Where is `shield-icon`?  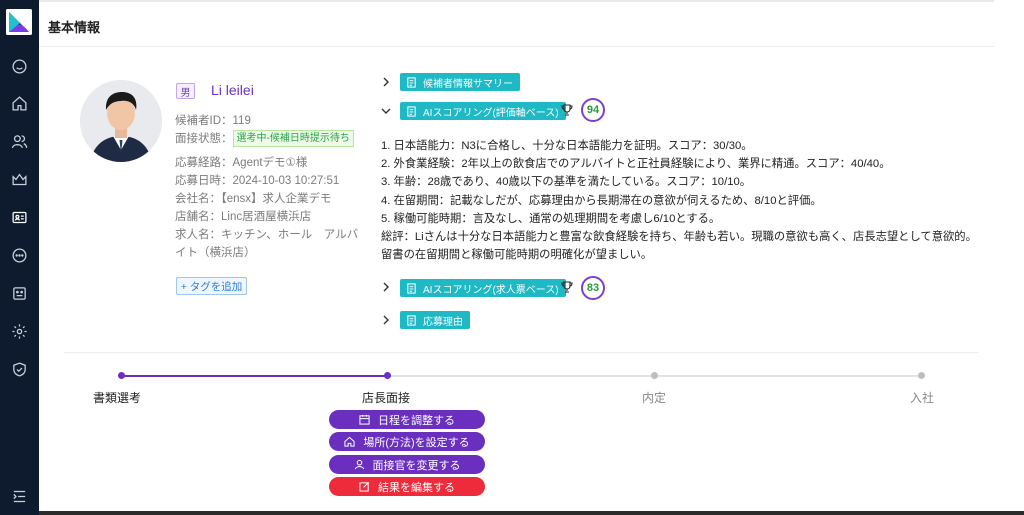 shield-icon is located at coordinates (19, 369).